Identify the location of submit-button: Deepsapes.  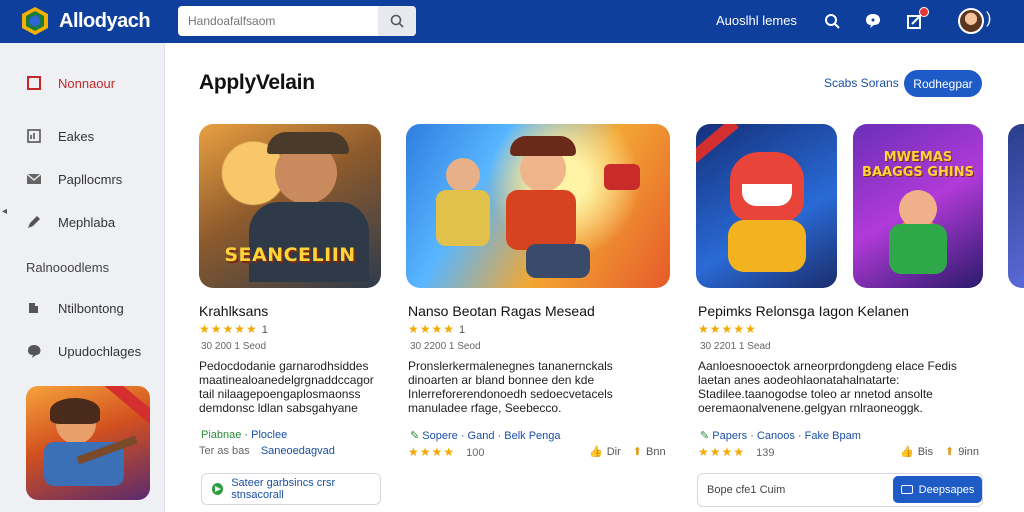
(937, 489).